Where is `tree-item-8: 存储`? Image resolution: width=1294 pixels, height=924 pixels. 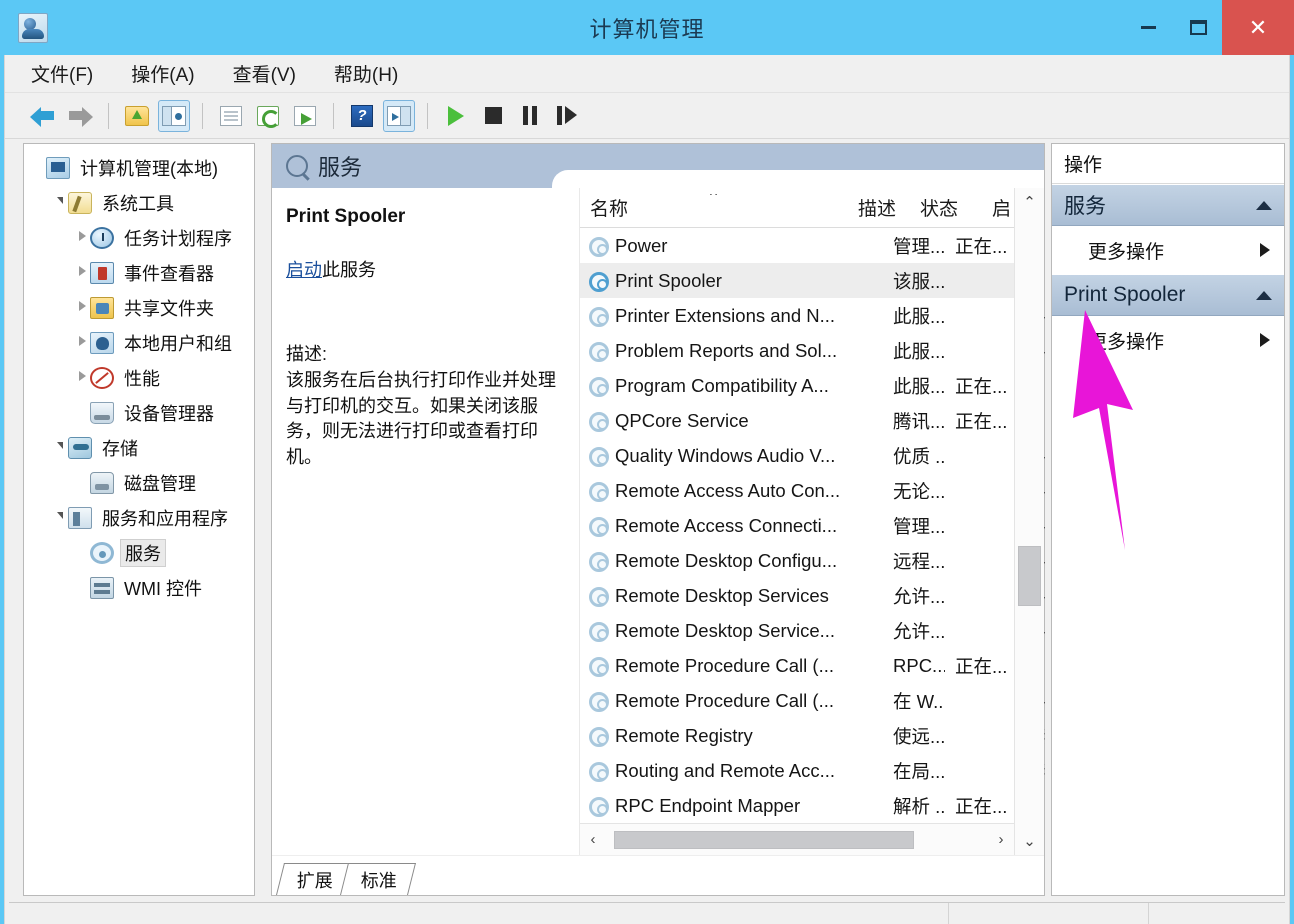 tree-item-8: 存储 is located at coordinates (139, 447).